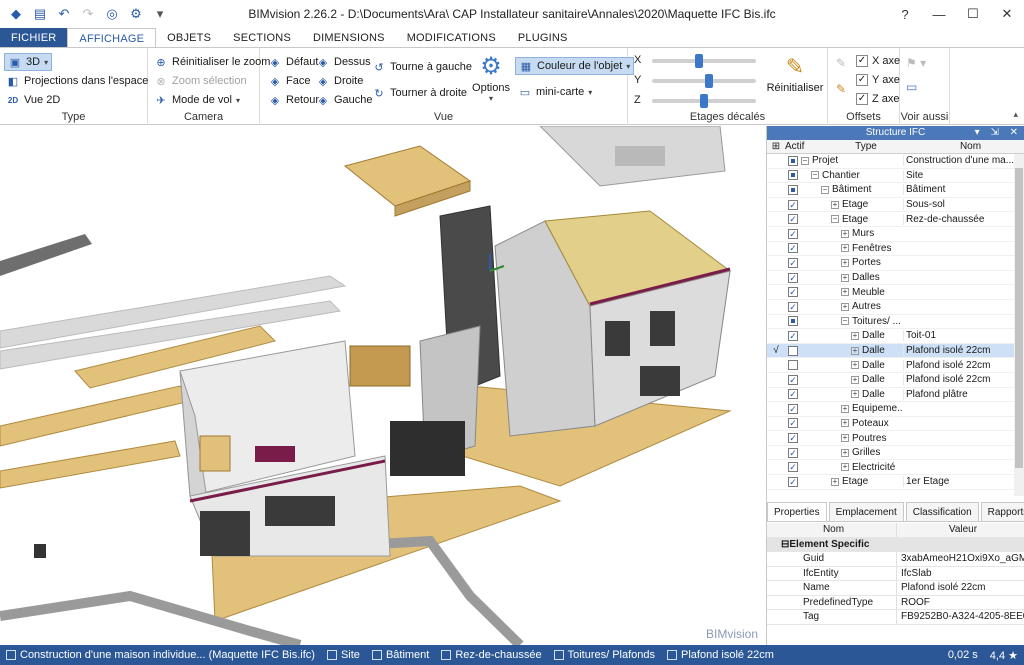  Describe the element at coordinates (878, 99) in the screenshot. I see `z-axis-checkbox: ✓ Z axe` at that location.